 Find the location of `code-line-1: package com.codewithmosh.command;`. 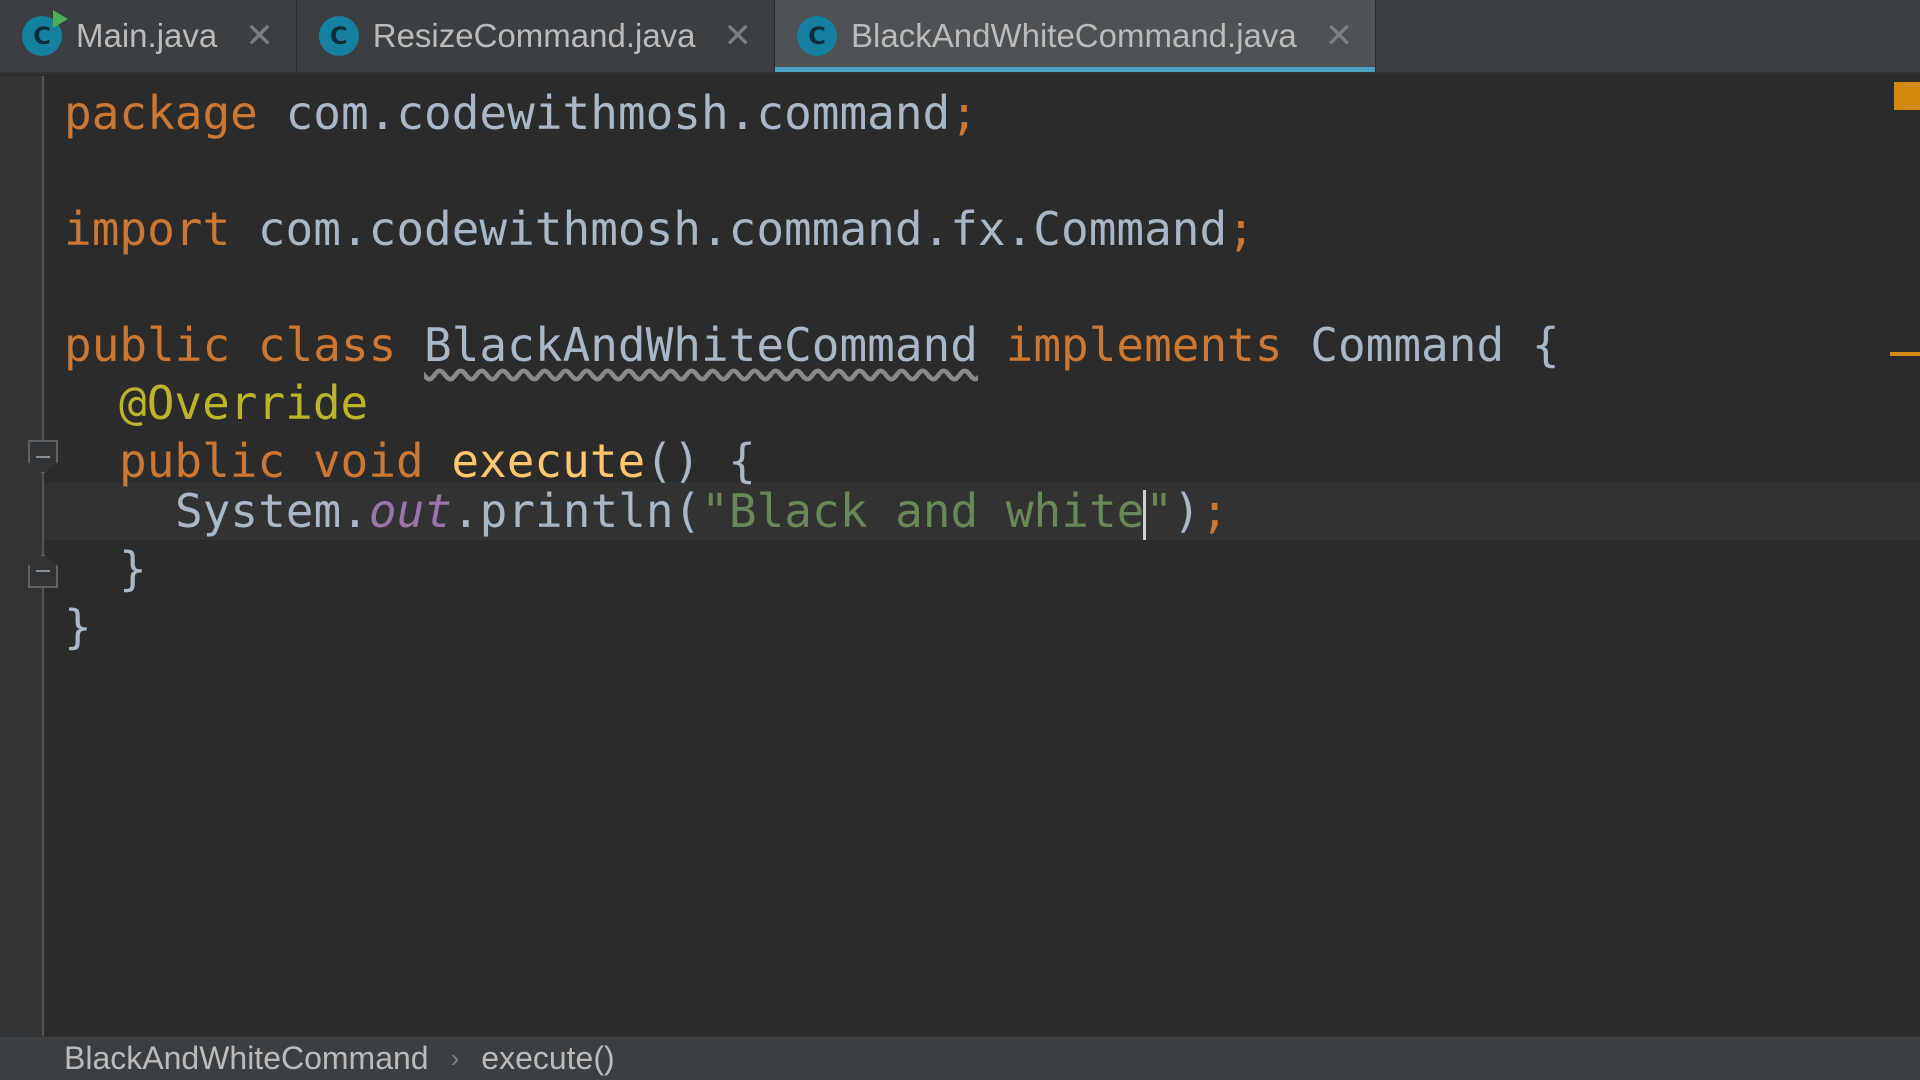

code-line-1: package com.codewithmosh.command; is located at coordinates (521, 113).